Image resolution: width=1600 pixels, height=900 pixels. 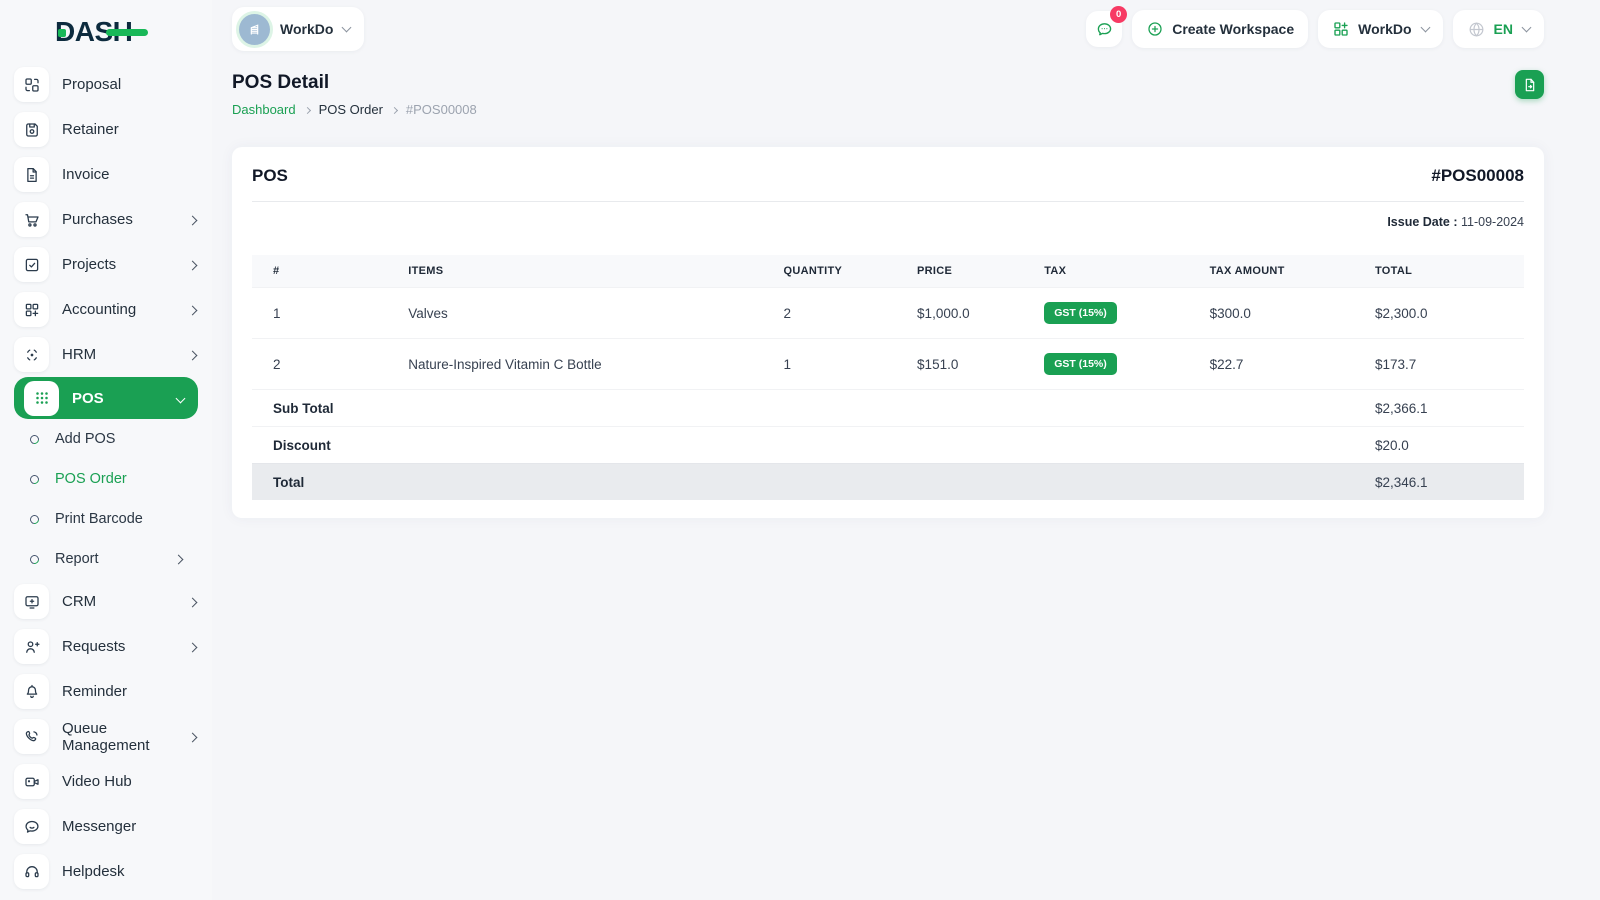 I want to click on issue-date-row: Issue Date : 11-09-2024, so click(x=888, y=222).